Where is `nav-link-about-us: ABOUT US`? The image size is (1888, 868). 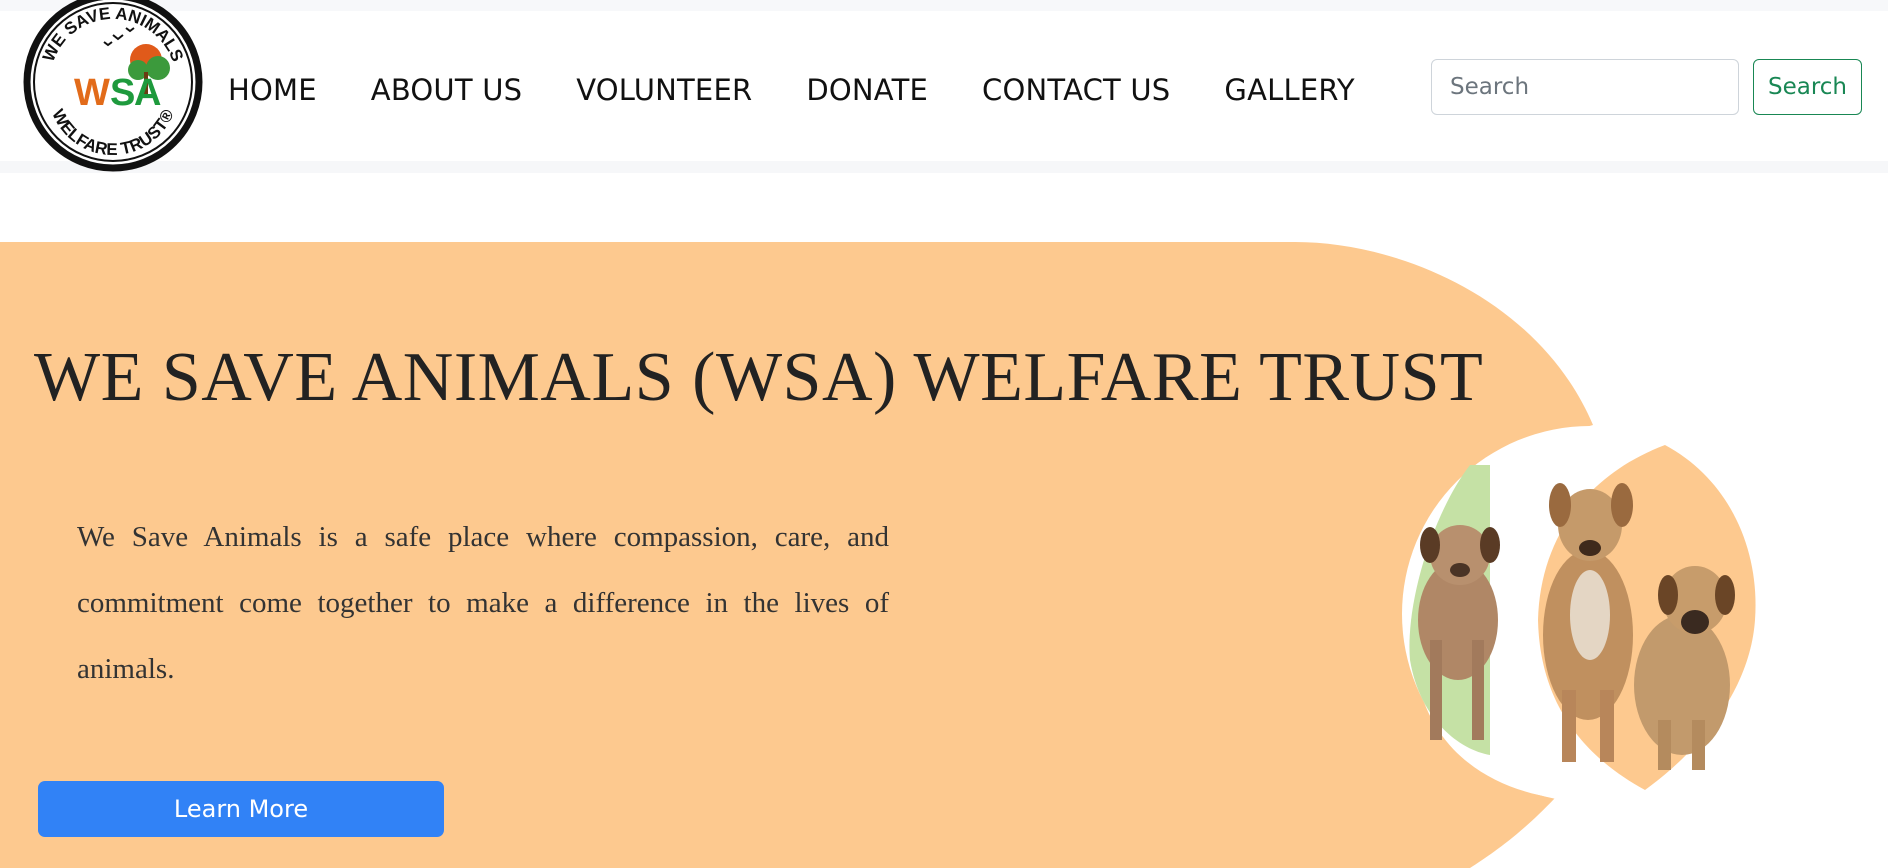 nav-link-about-us: ABOUT US is located at coordinates (446, 90).